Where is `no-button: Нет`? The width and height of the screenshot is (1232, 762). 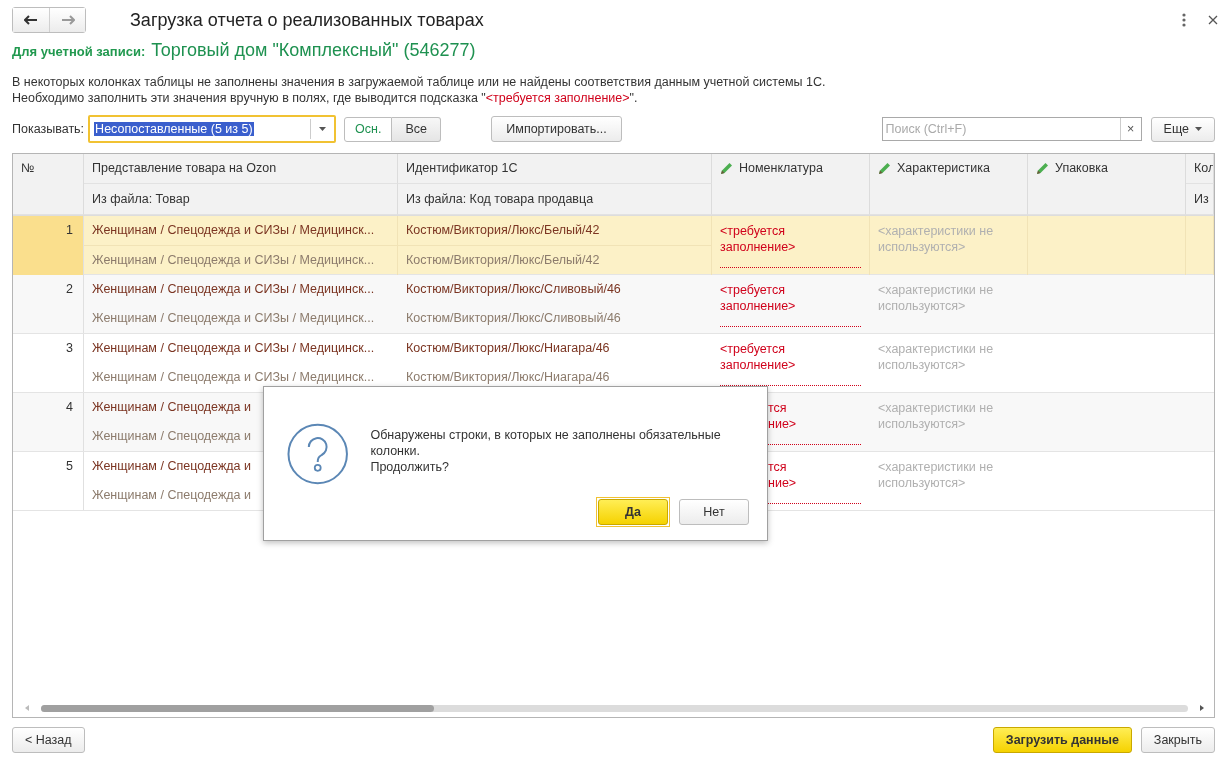
no-button: Нет is located at coordinates (714, 512).